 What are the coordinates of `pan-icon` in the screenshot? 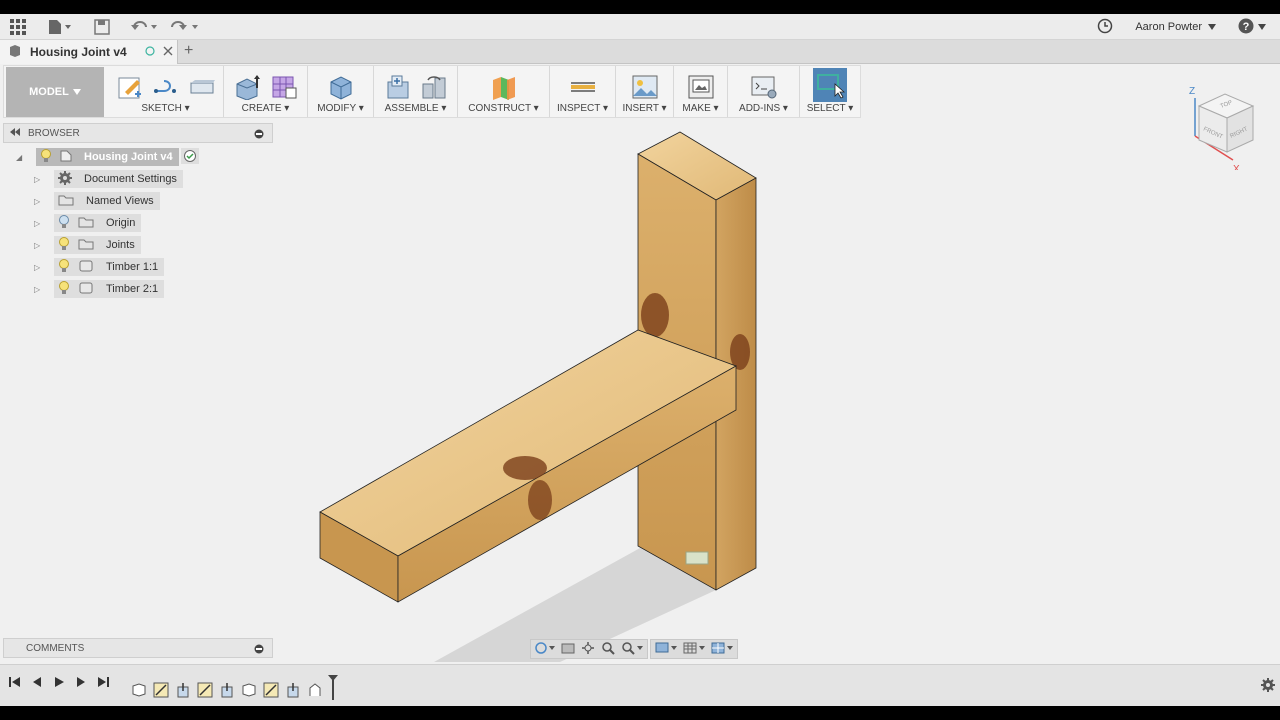 It's located at (588, 649).